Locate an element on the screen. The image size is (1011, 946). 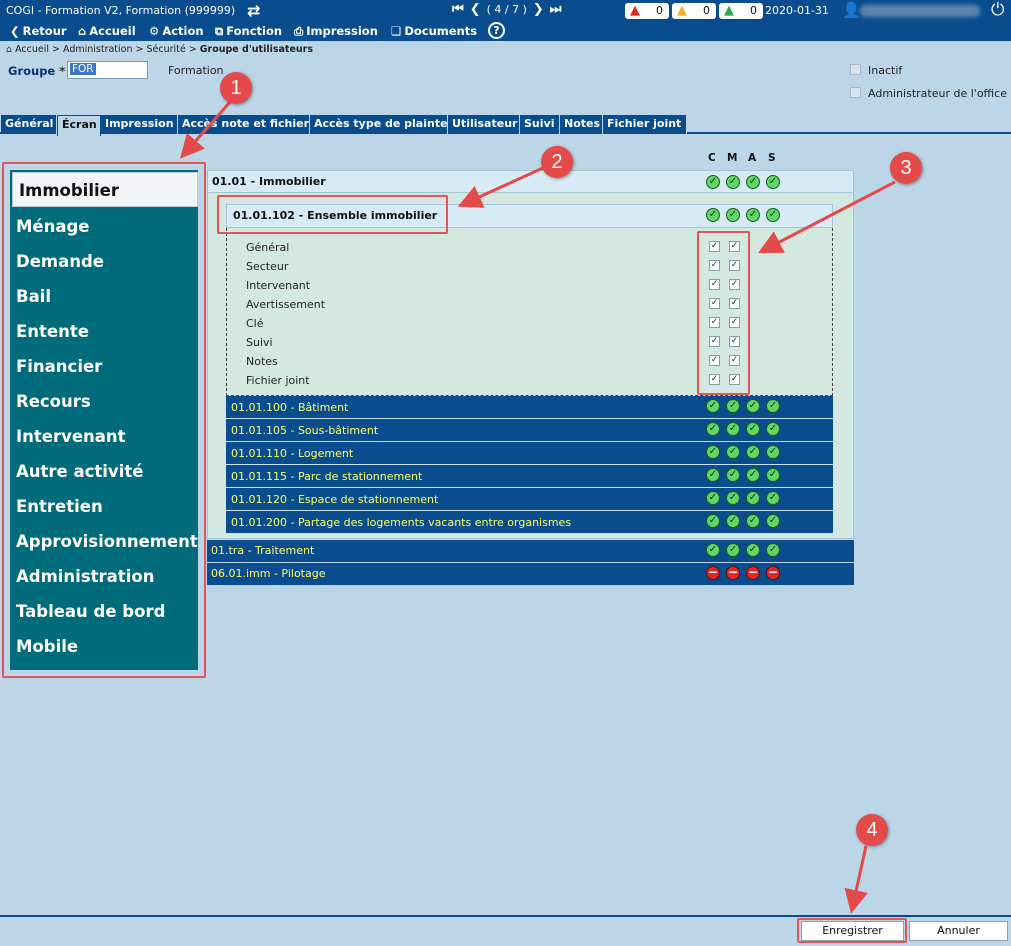
power-icon: ⏻ is located at coordinates (997, 10).